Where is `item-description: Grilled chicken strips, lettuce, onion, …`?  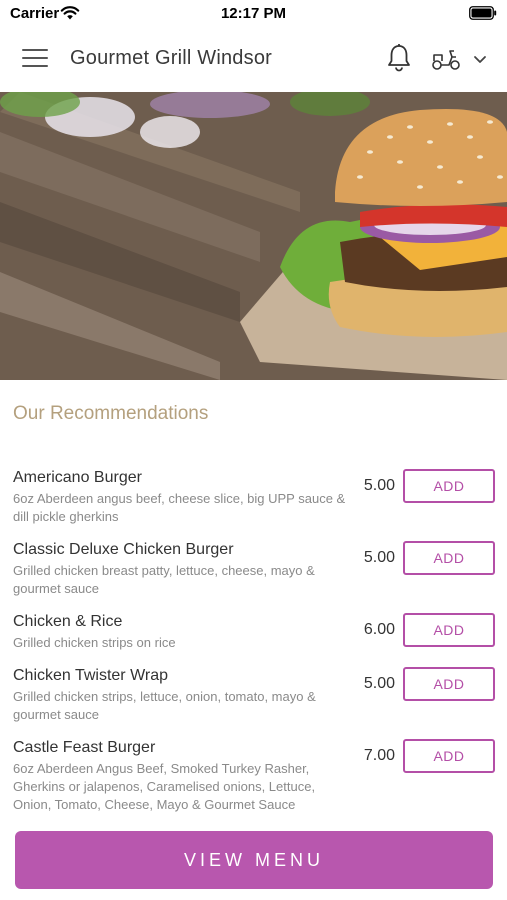 item-description: Grilled chicken strips, lettuce, onion, … is located at coordinates (164, 705).